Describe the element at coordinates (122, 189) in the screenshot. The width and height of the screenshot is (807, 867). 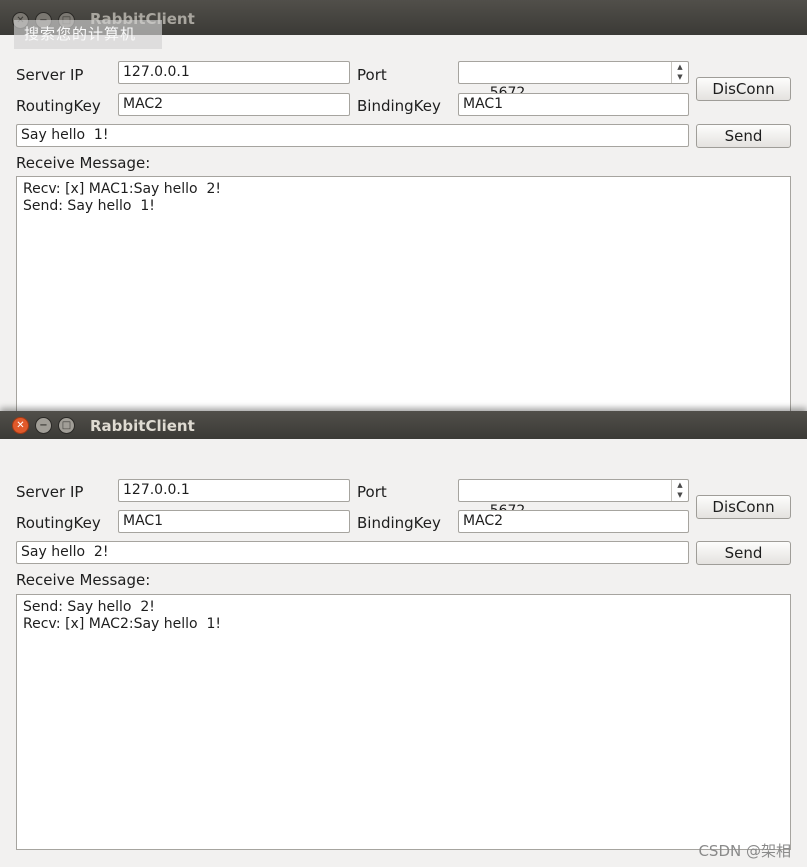
I see `log-line: Recv: [x] MAC1:Say hello 2!` at that location.